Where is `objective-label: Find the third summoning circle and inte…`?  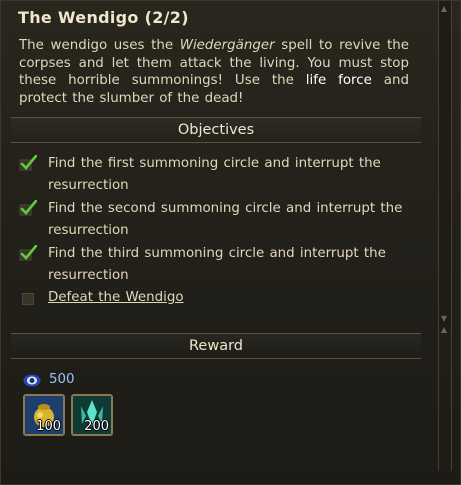
objective-label: Find the third summoning circle and inte… is located at coordinates (217, 264).